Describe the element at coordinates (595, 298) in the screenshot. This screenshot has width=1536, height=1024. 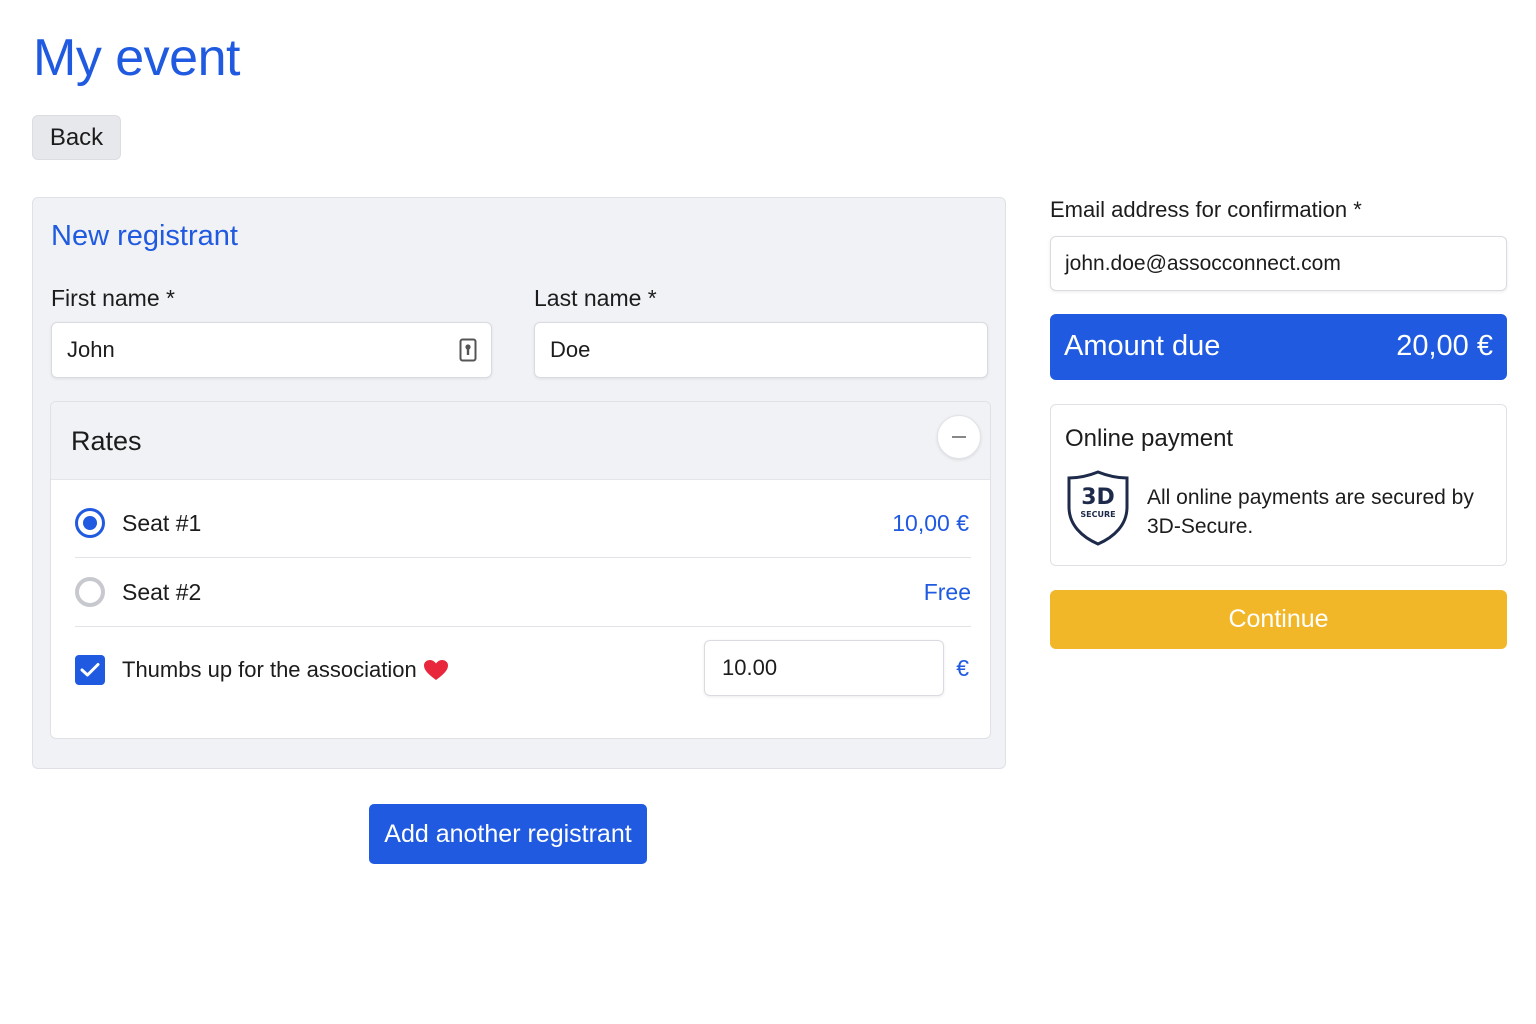
I see `last-name-label: Last name *` at that location.